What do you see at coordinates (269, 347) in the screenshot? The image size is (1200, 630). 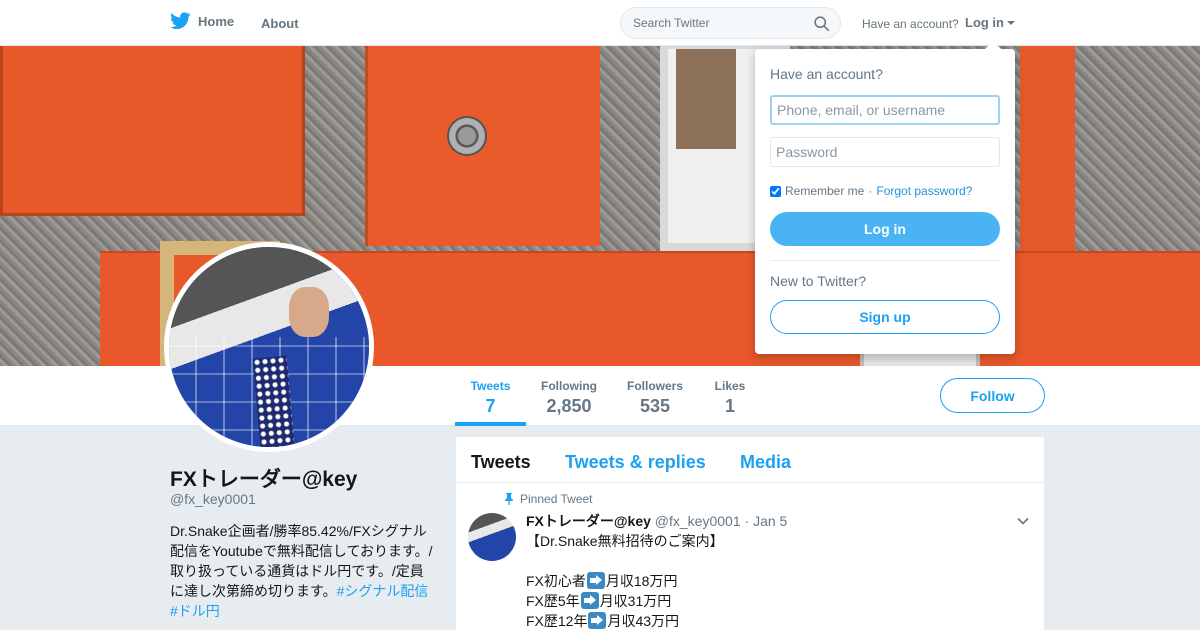 I see `profile-avatar` at bounding box center [269, 347].